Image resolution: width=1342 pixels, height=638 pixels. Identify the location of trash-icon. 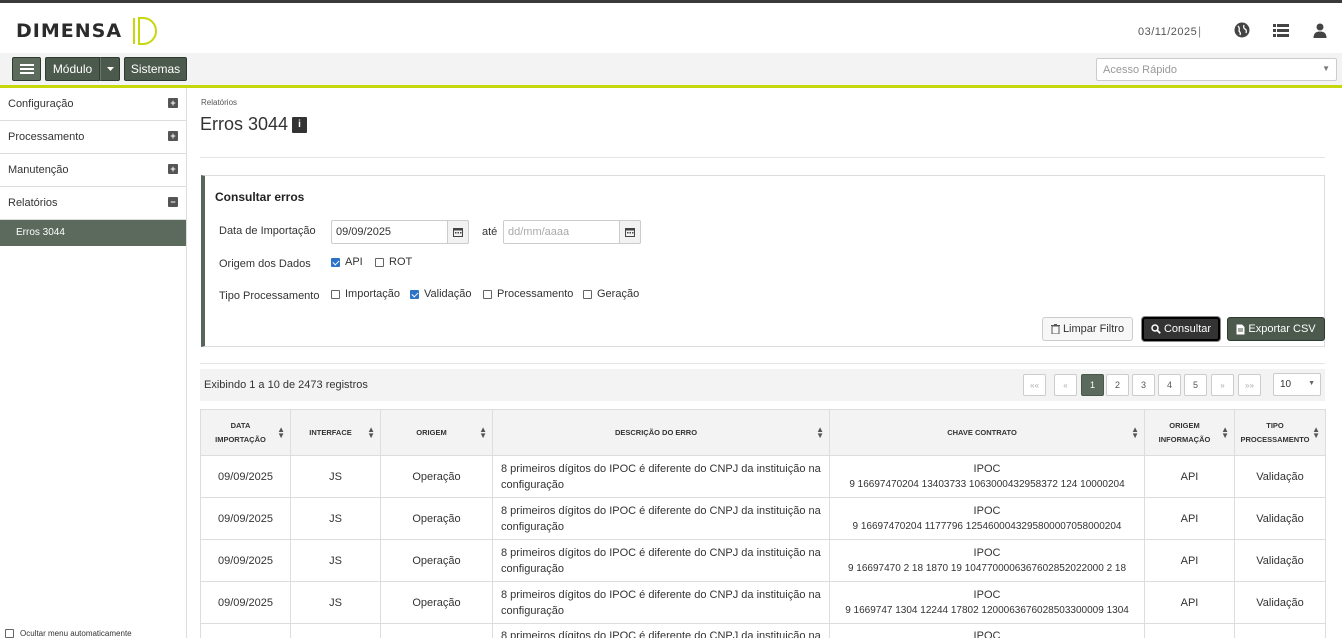
(1055, 329).